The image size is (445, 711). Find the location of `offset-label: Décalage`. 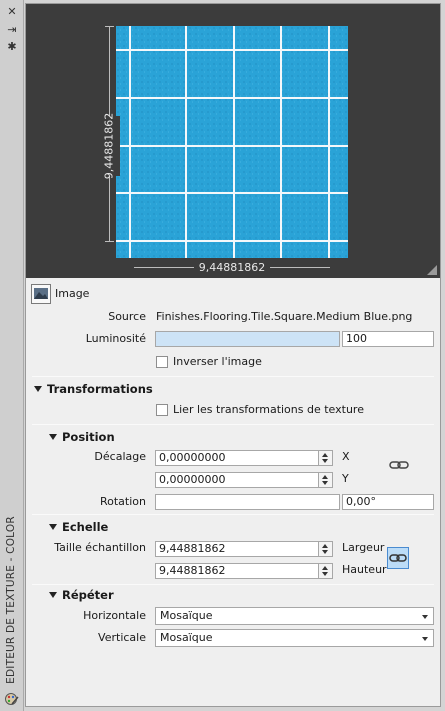

offset-label: Décalage is located at coordinates (120, 456).